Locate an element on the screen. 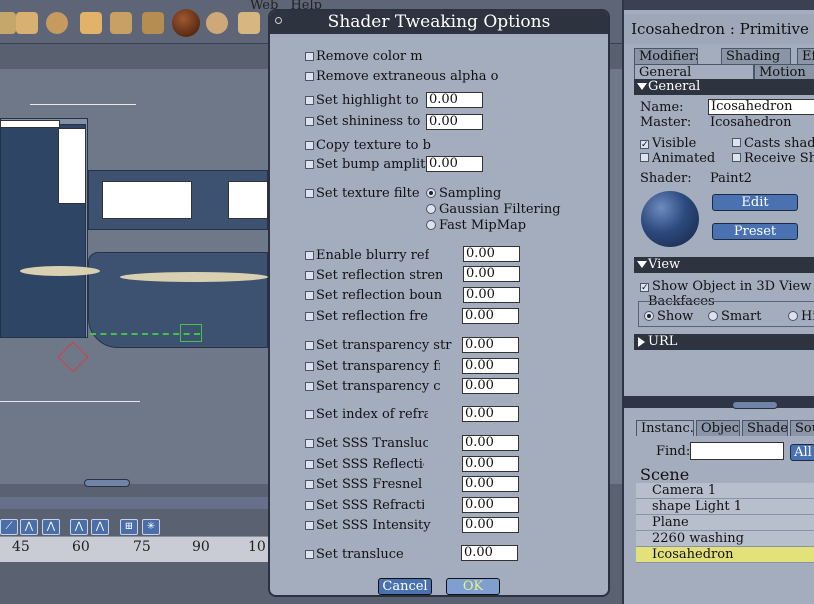 Image resolution: width=814 pixels, height=604 pixels. option-sss-fresnel: Set SSS Fresnel is located at coordinates (375, 485).